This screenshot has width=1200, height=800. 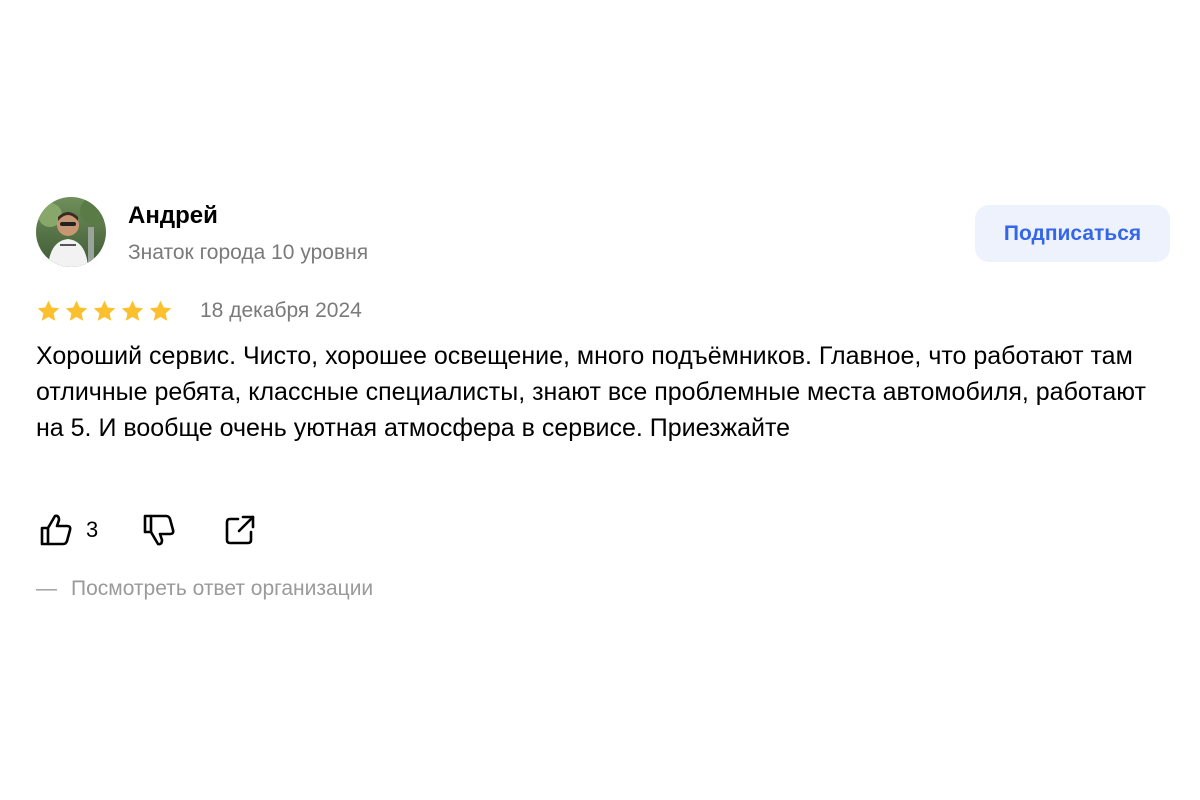 I want to click on subscribe-button: Подписаться, so click(x=1072, y=233).